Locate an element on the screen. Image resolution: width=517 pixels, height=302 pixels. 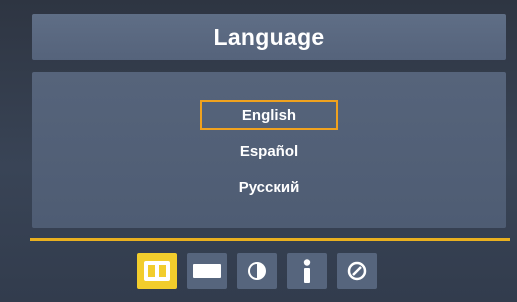
language-option-espanol: Español is located at coordinates (269, 151).